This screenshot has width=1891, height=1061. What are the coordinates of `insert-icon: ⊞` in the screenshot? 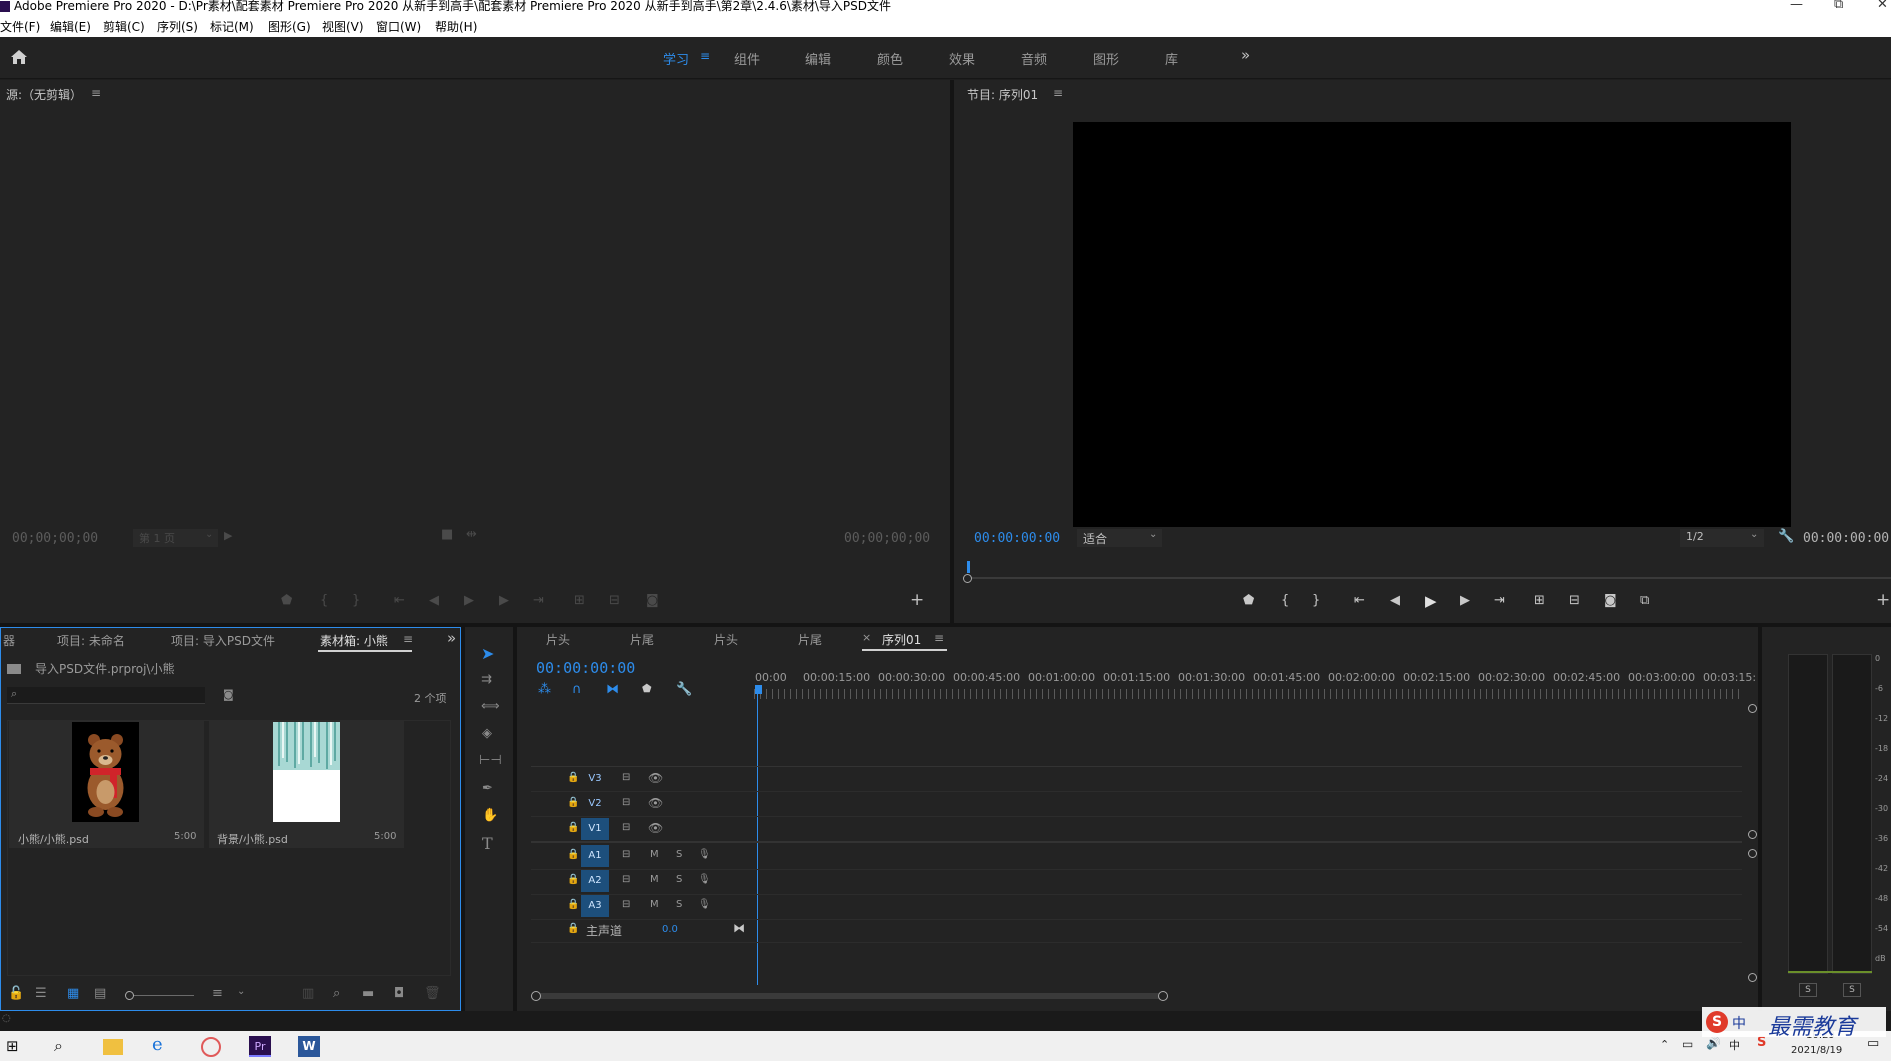 It's located at (579, 600).